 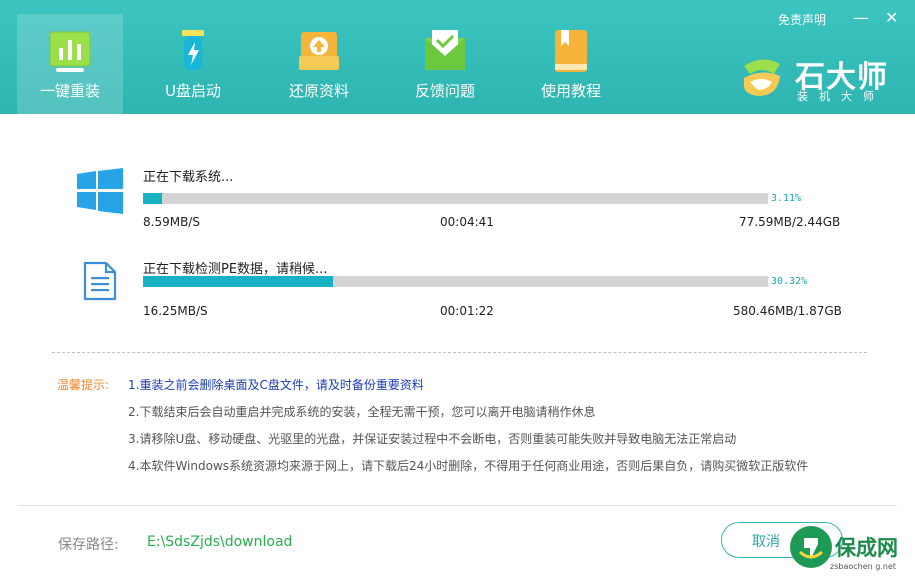 I want to click on logo-mark-icon, so click(x=762, y=77).